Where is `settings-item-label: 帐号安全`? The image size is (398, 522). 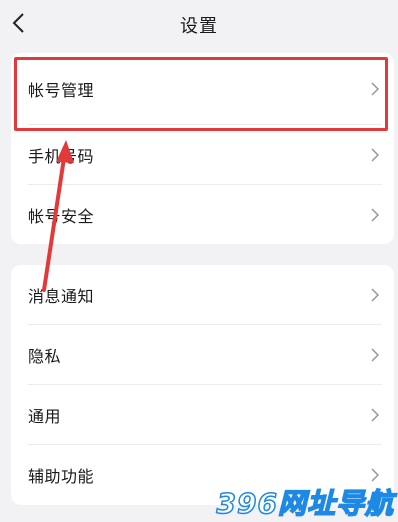
settings-item-label: 帐号安全 is located at coordinates (61, 216).